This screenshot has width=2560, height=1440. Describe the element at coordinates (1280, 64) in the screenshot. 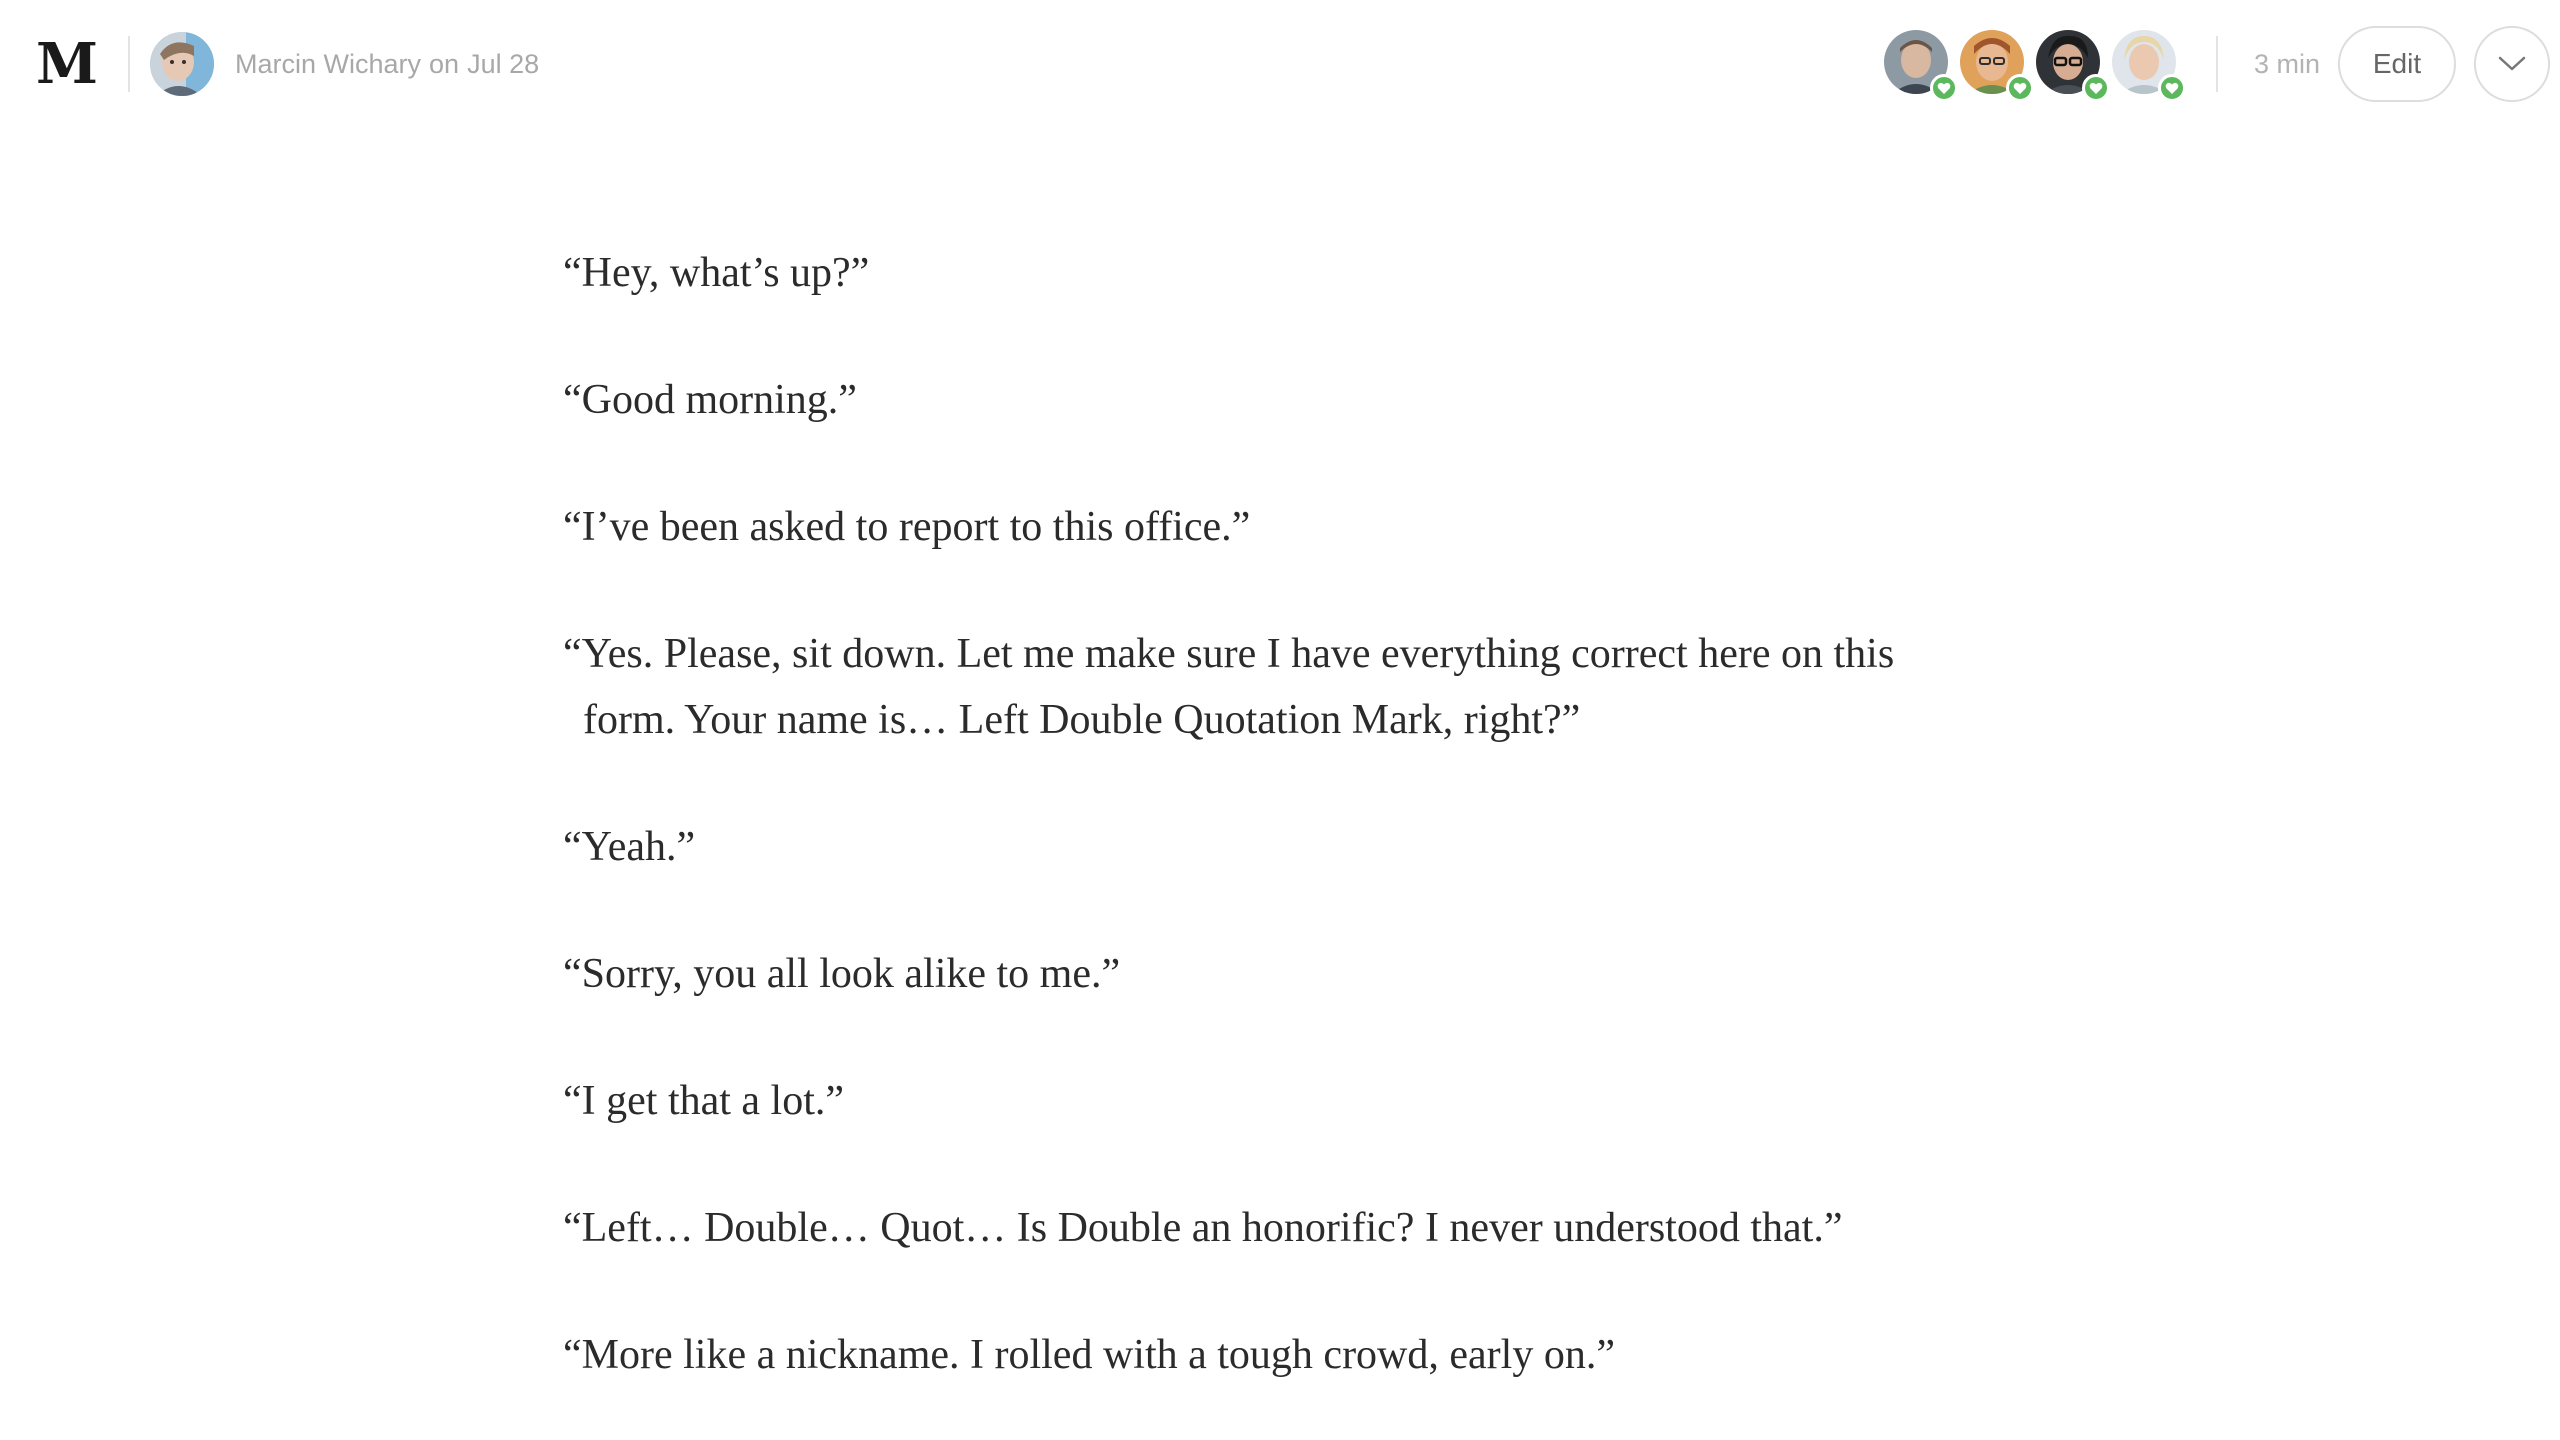

I see `top-bar: M Marcin Wichary on Jul 28 3 min Edit` at that location.